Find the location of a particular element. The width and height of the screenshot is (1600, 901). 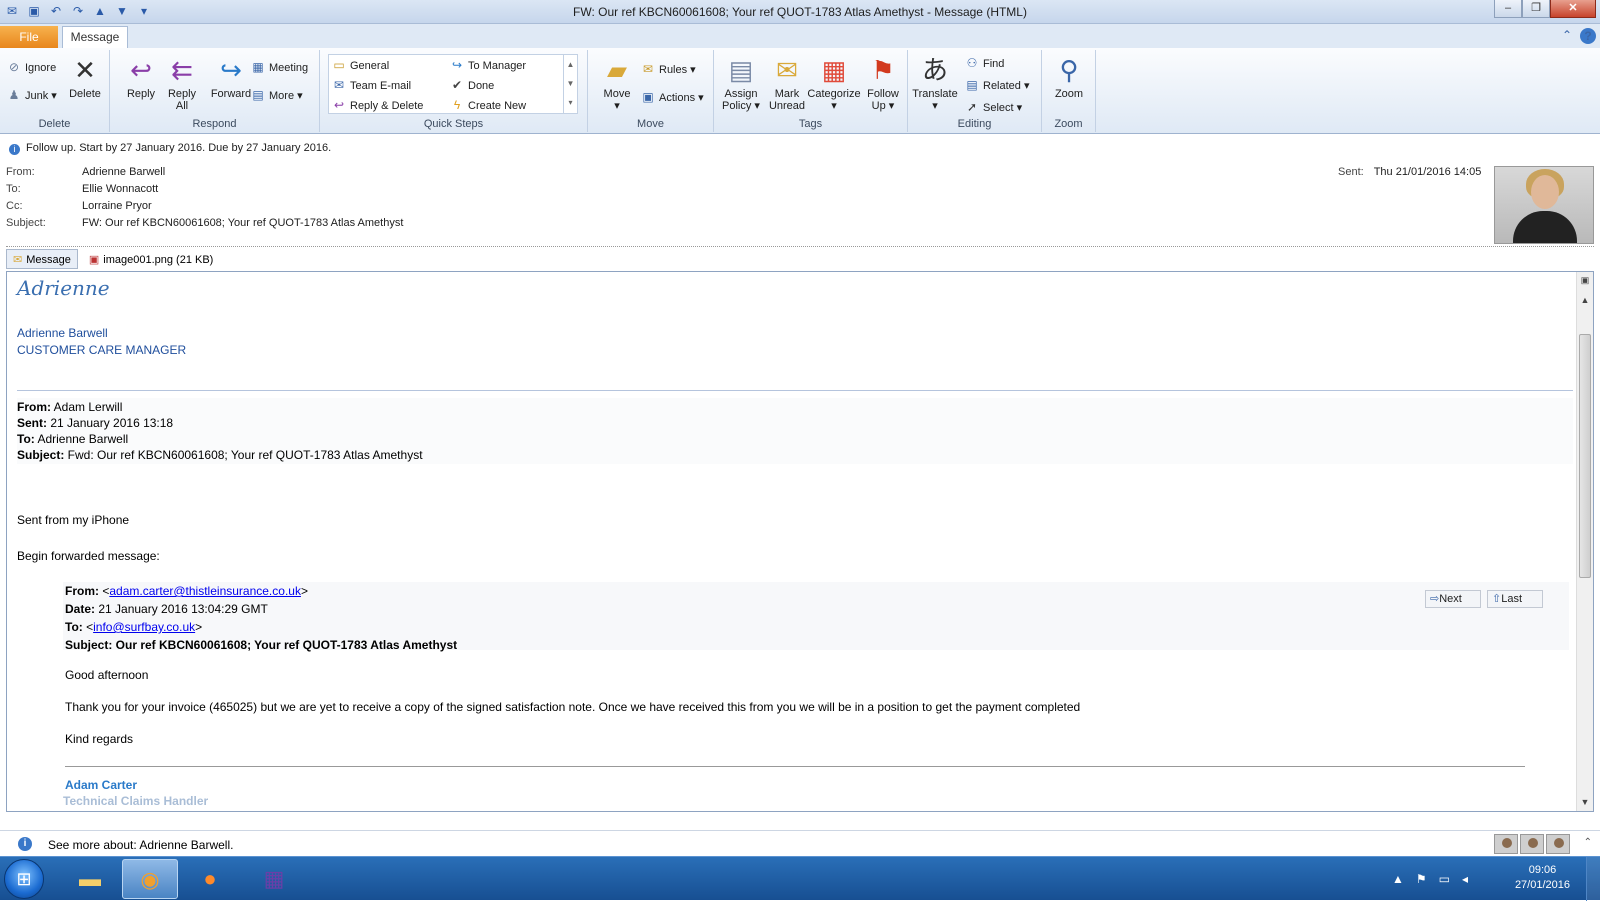

group-label: Move is located at coordinates (650, 124).